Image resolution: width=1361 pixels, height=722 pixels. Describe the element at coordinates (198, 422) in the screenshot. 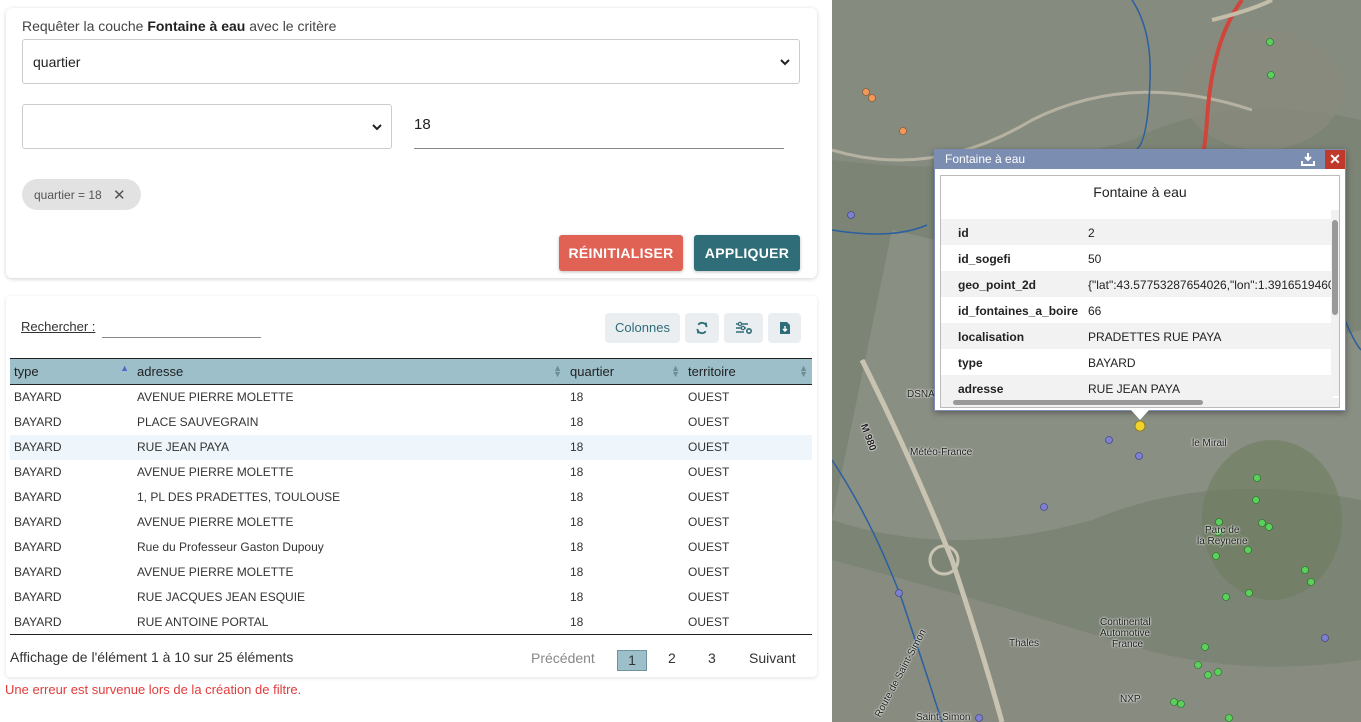

I see `table-cell: PLACE SAUVEGRAIN` at that location.